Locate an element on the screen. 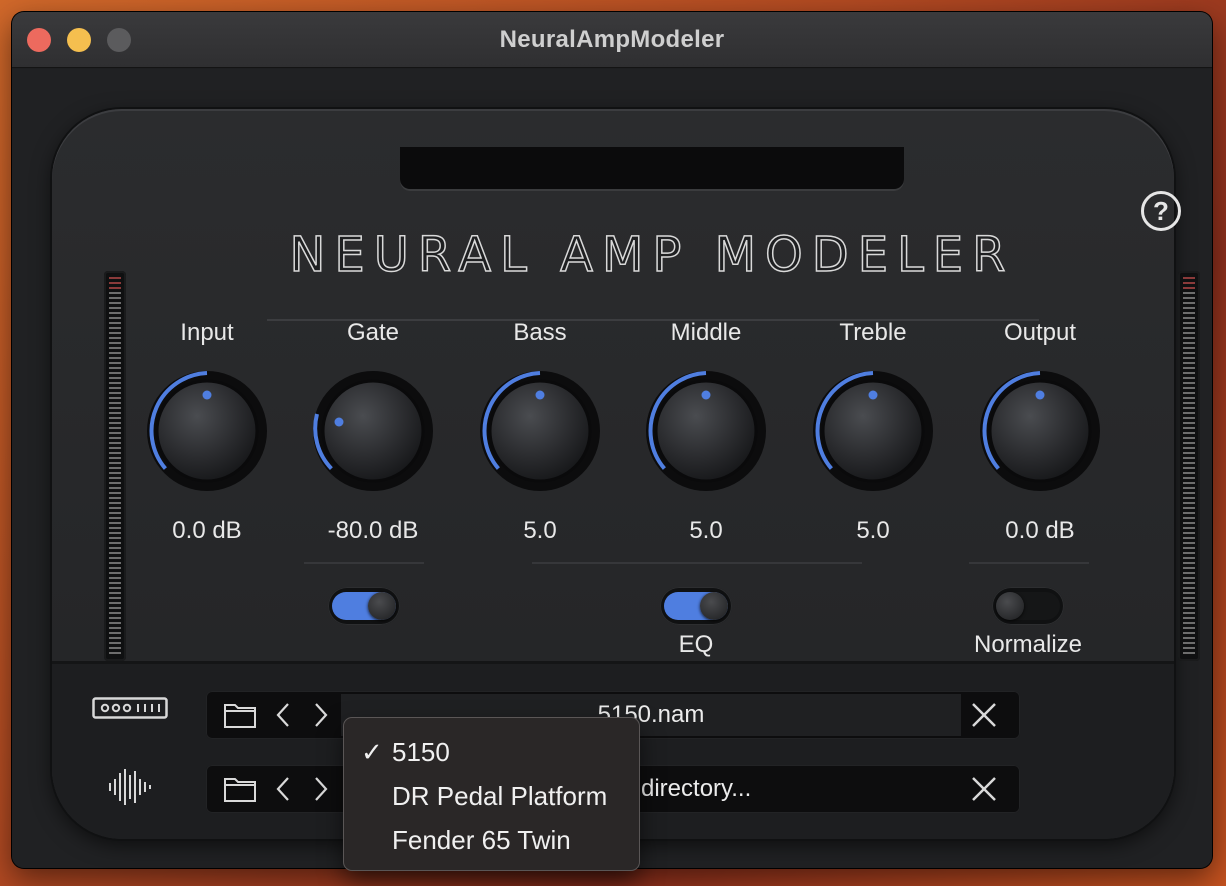 The width and height of the screenshot is (1226, 886). output-knob-label: Output is located at coordinates (1040, 332).